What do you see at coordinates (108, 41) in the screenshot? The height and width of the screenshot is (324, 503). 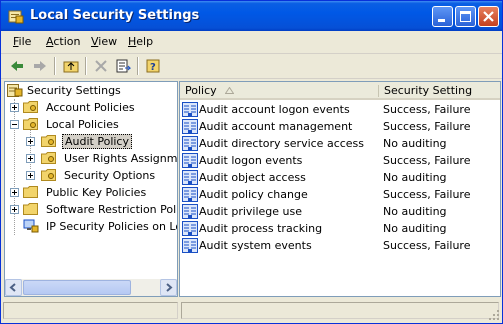 I see `menu-view-rest: iew` at bounding box center [108, 41].